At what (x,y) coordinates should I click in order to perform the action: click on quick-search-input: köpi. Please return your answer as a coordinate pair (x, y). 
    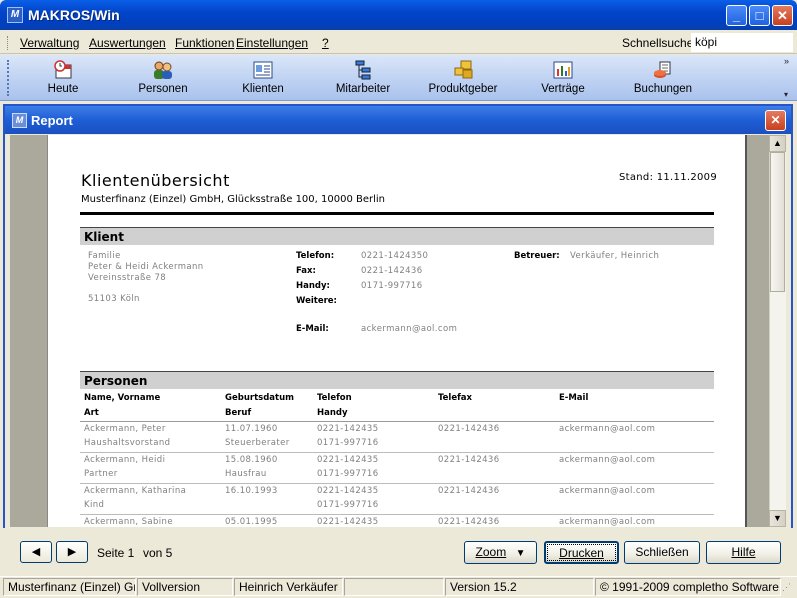
    Looking at the image, I should click on (742, 42).